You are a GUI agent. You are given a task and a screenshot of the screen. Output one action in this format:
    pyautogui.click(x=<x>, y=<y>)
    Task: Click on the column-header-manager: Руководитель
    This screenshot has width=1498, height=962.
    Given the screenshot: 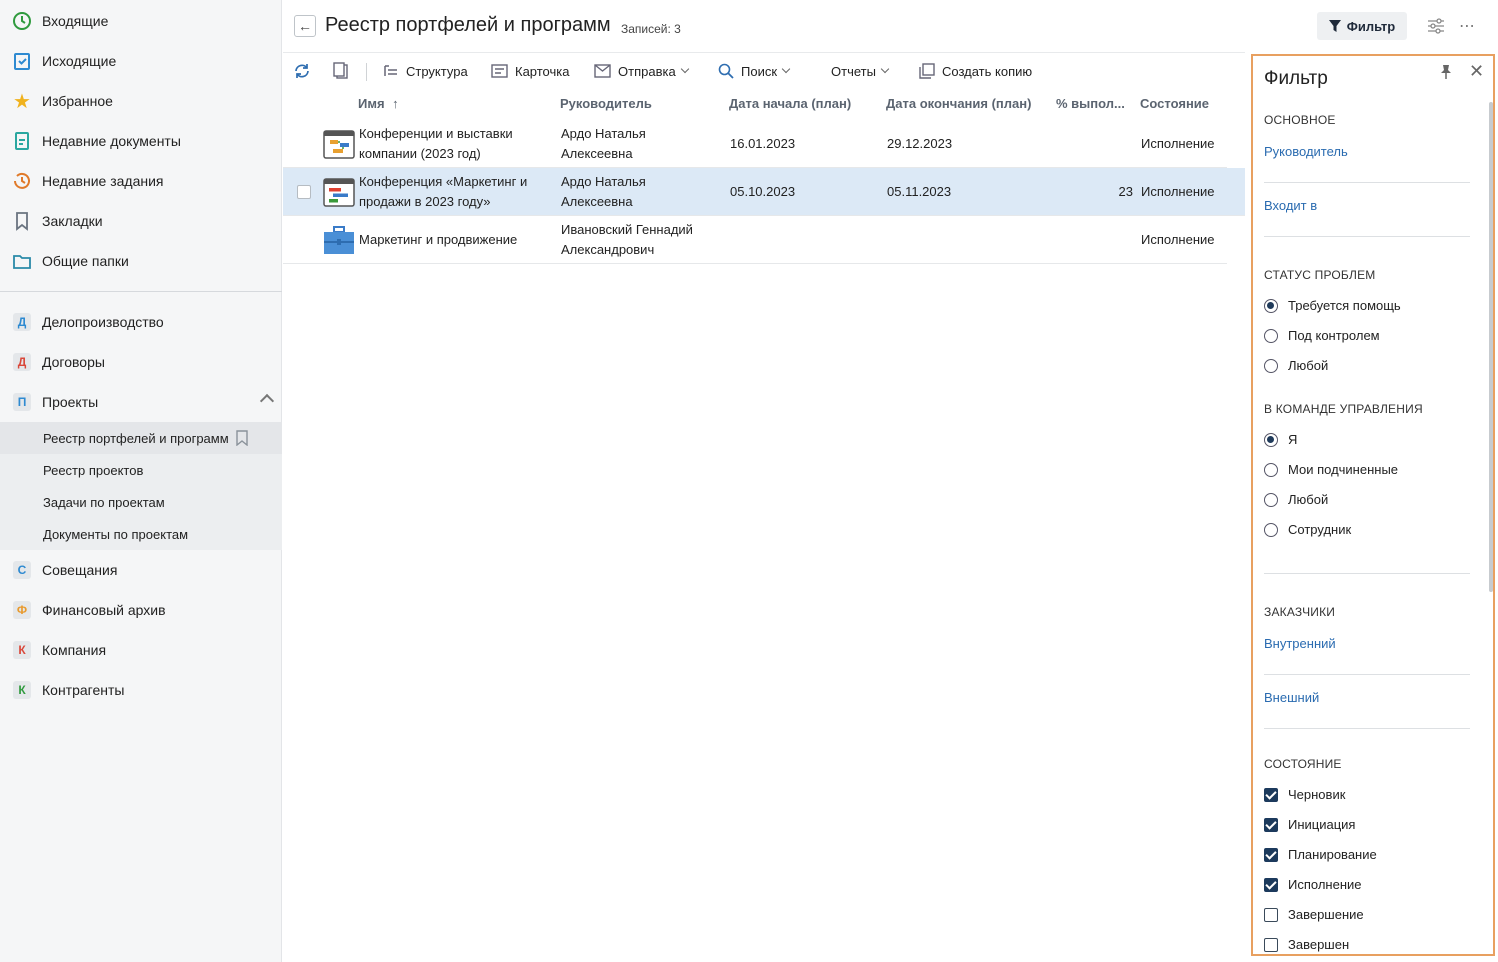 What is the action you would take?
    pyautogui.click(x=606, y=103)
    